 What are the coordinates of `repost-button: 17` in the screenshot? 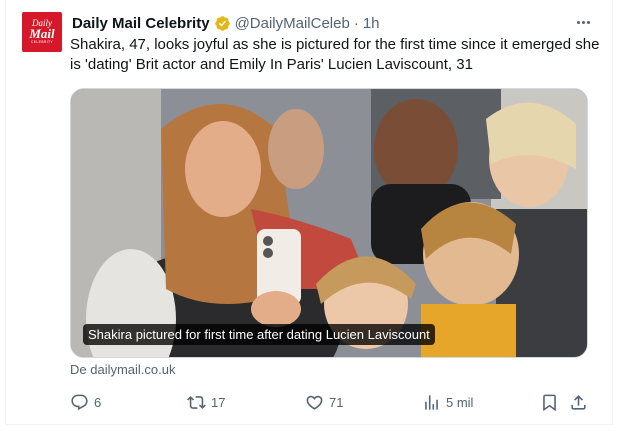 It's located at (206, 402).